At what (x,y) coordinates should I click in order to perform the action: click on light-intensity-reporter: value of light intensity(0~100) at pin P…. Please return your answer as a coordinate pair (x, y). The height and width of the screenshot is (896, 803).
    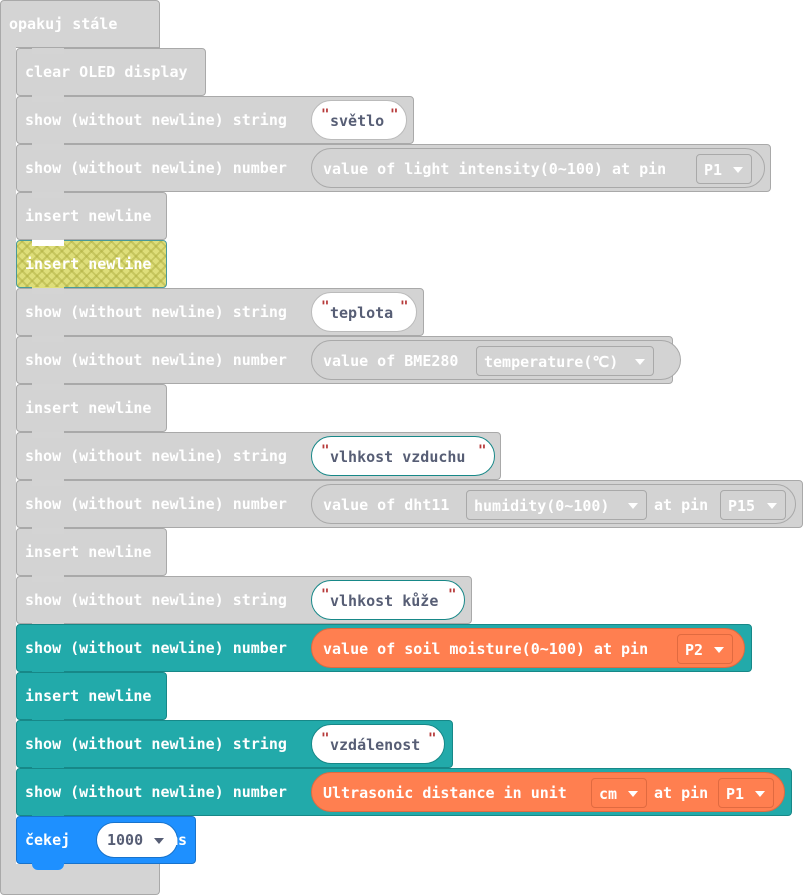
    Looking at the image, I should click on (538, 168).